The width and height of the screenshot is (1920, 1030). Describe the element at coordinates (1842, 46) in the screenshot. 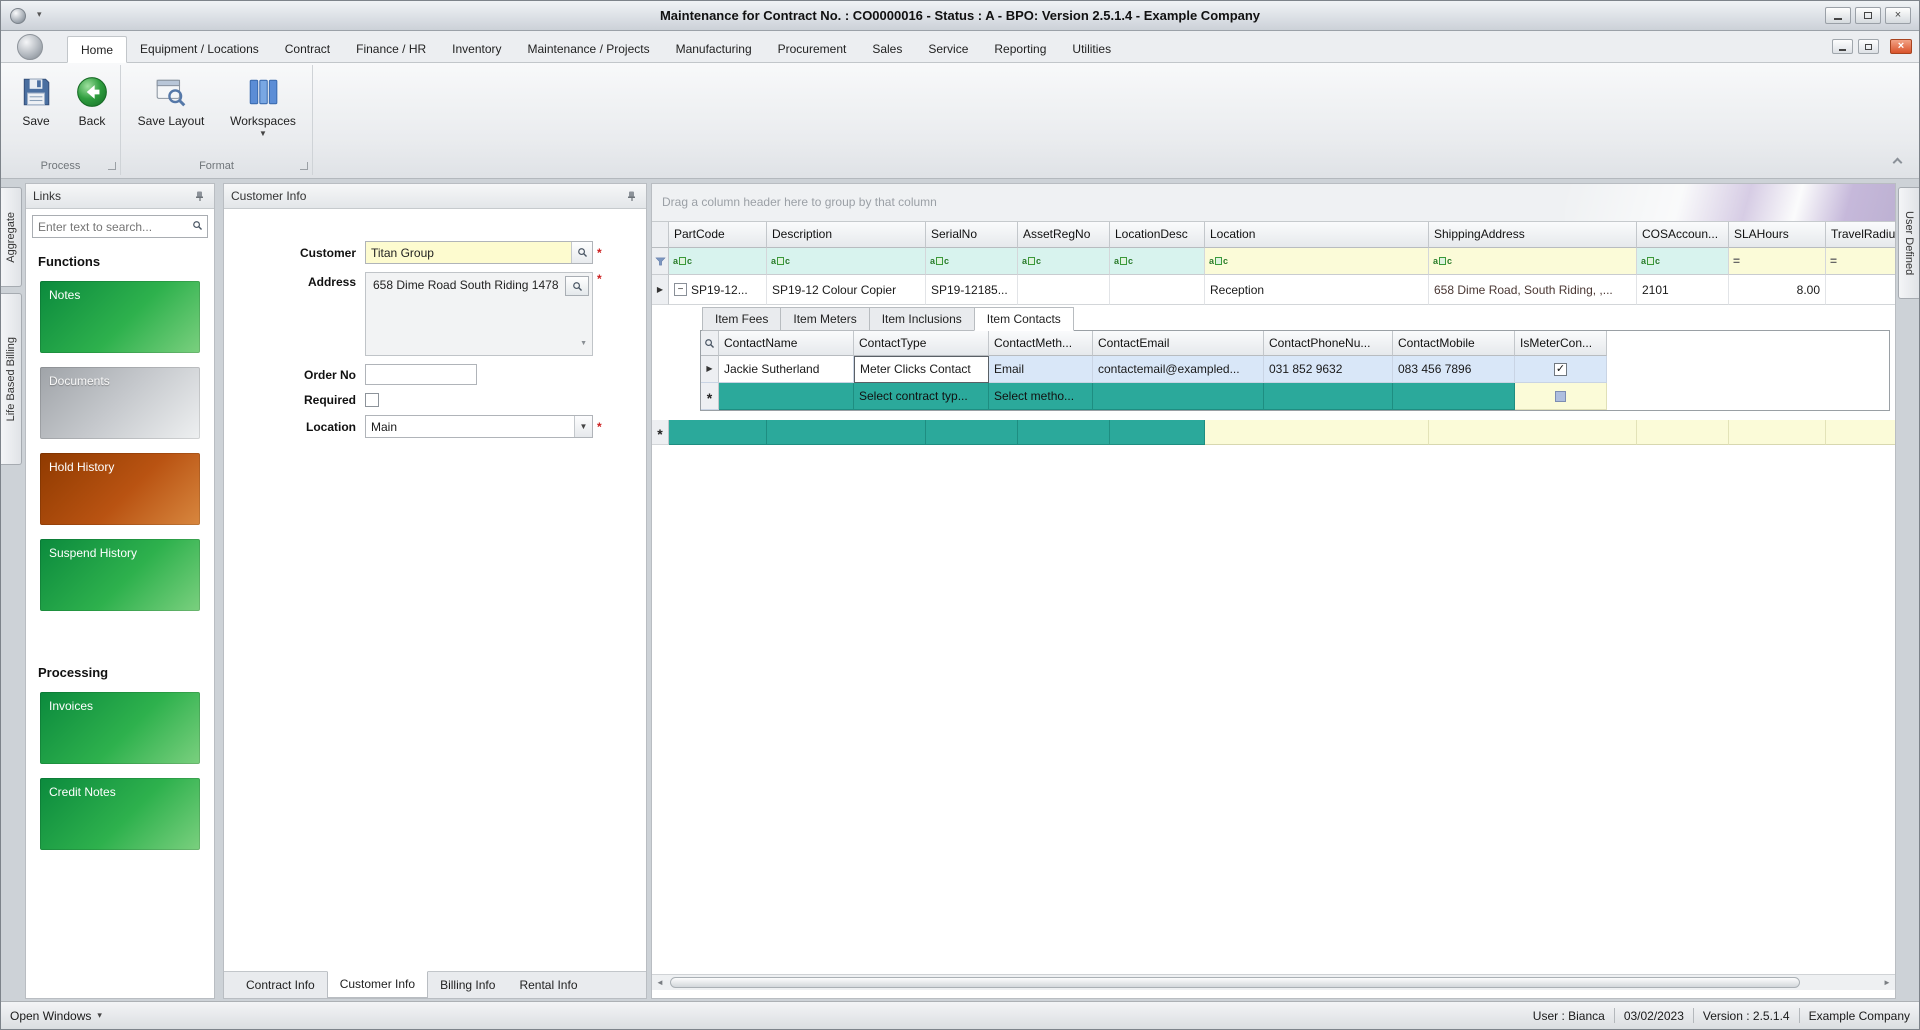

I see `child-minimize-button` at that location.